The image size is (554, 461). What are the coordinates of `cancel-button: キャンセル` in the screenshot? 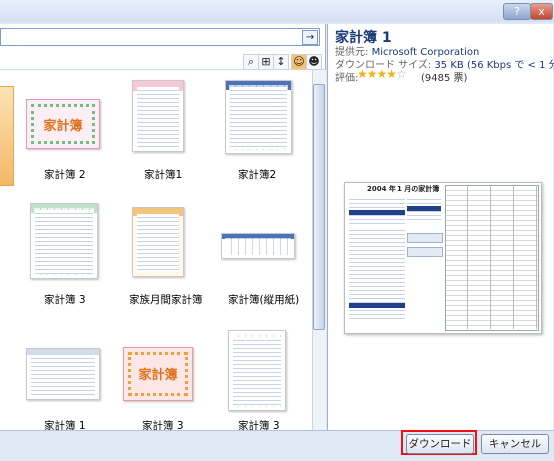 It's located at (515, 444).